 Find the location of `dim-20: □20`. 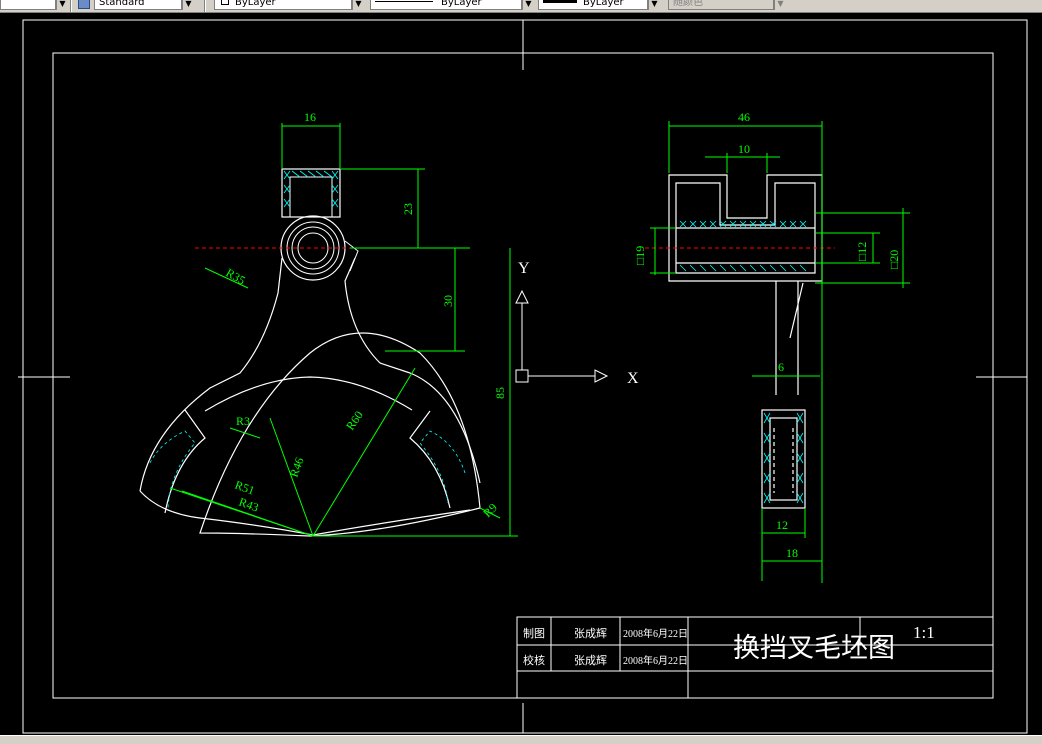

dim-20: □20 is located at coordinates (894, 259).